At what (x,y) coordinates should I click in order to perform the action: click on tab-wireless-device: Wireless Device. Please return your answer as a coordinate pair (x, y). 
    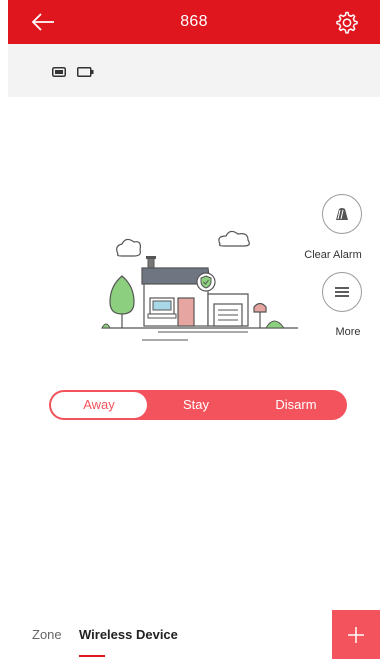
    Looking at the image, I should click on (128, 634).